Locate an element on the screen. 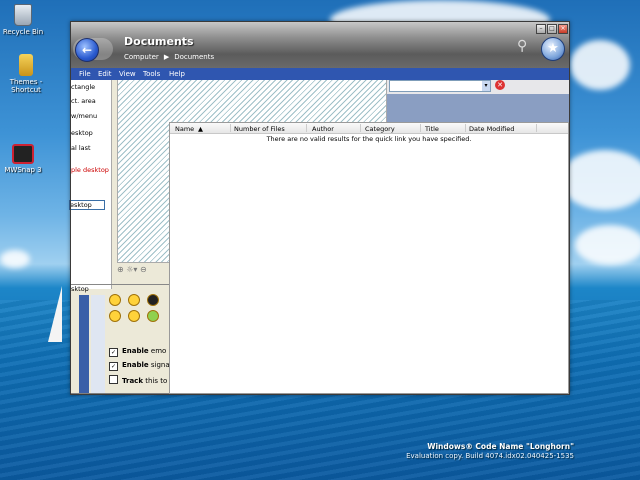  window-title: Documents is located at coordinates (159, 41).